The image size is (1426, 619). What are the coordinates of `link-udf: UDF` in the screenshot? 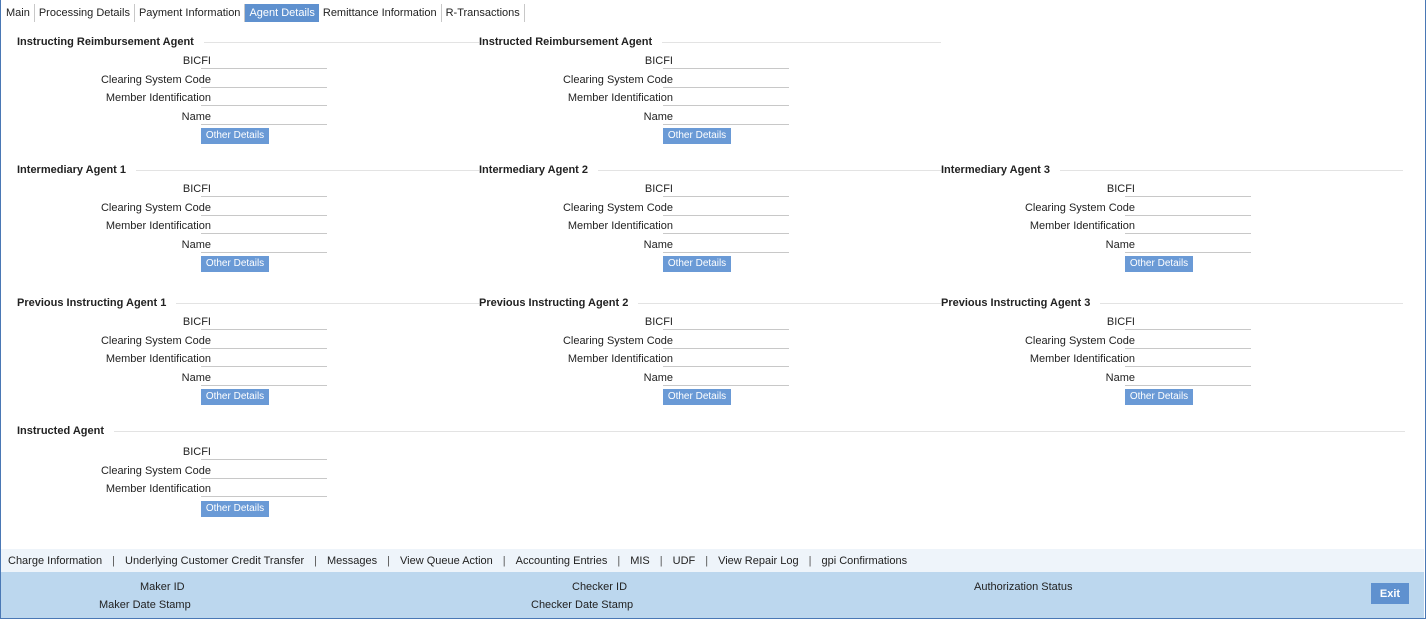 It's located at (684, 561).